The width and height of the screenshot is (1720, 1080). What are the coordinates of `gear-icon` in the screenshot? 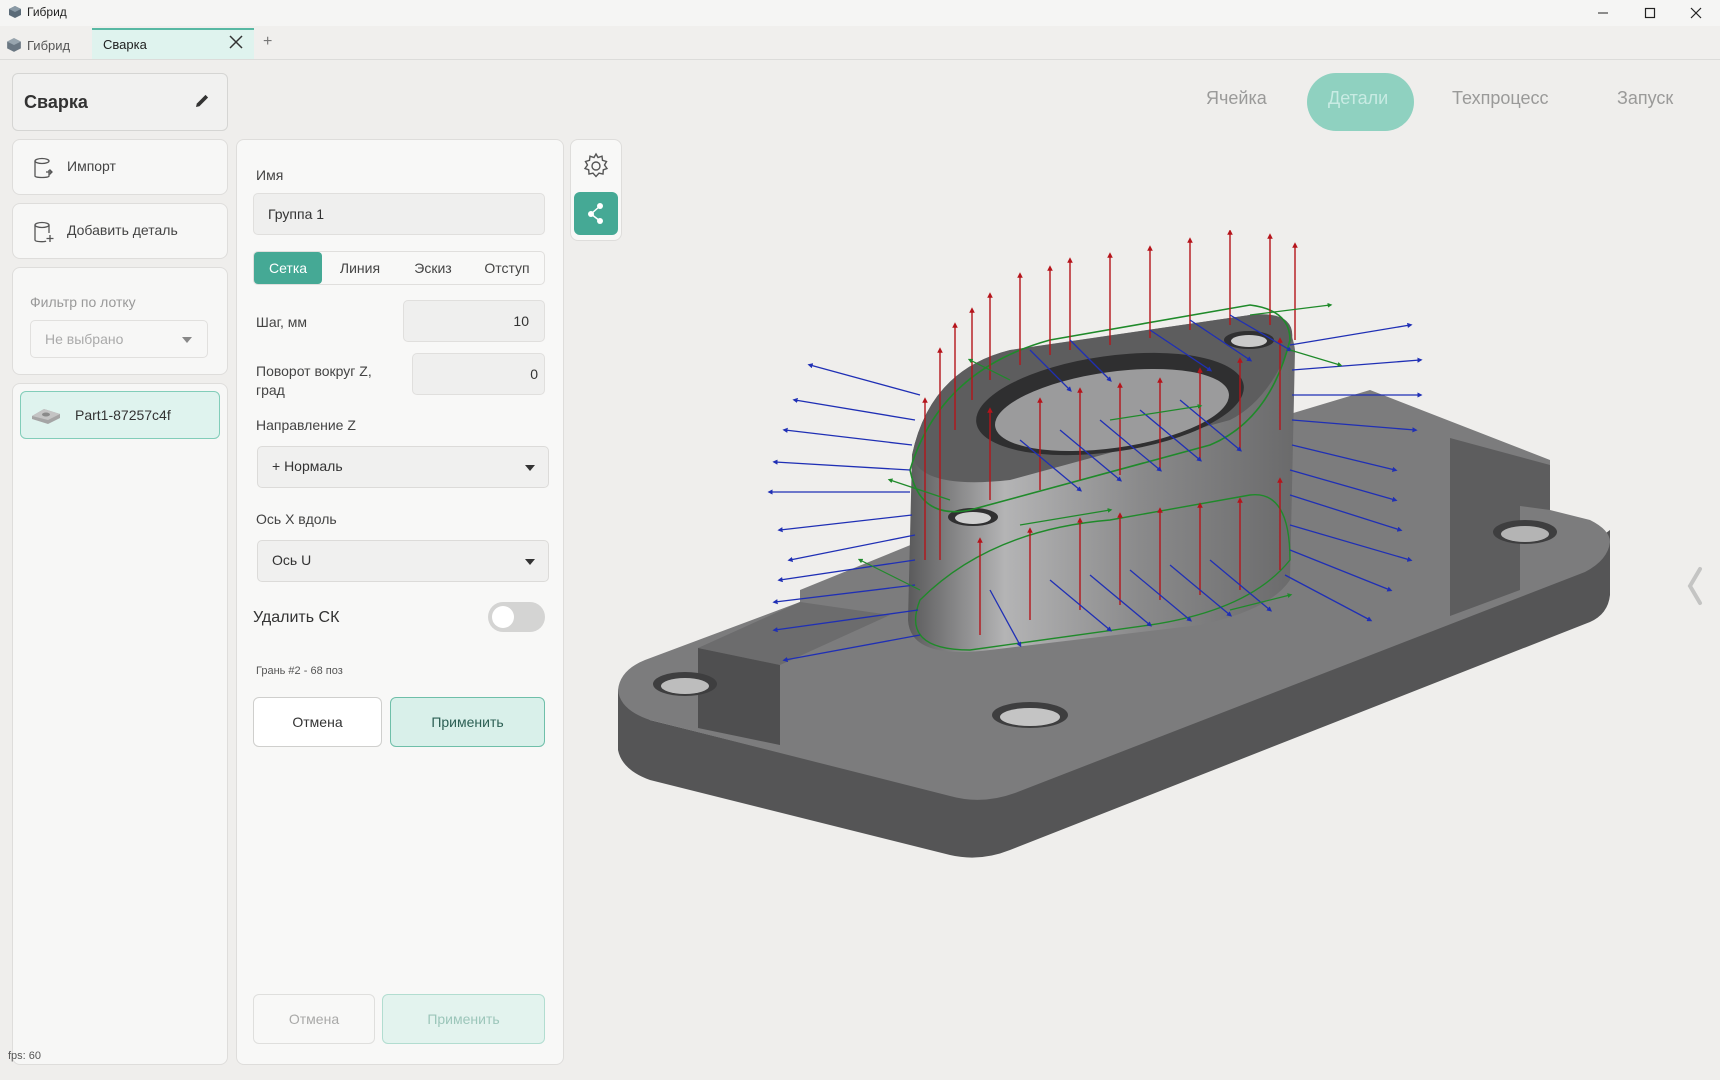 It's located at (596, 166).